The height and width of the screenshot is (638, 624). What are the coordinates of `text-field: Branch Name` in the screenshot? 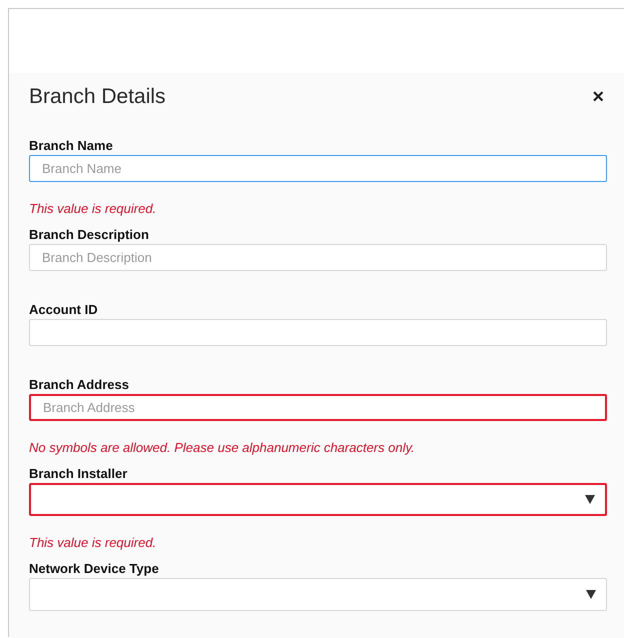 It's located at (318, 168).